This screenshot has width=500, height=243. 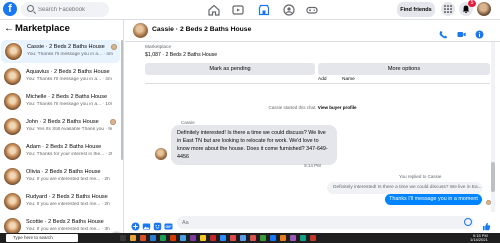 What do you see at coordinates (161, 154) in the screenshot?
I see `sender-avatar` at bounding box center [161, 154].